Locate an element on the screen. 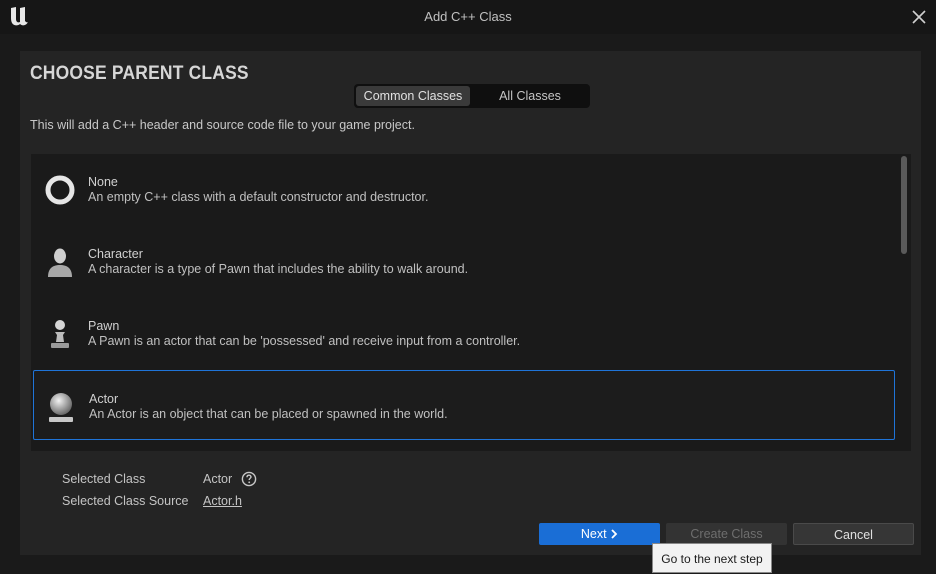  tab-all-classes: All Classes is located at coordinates (530, 96).